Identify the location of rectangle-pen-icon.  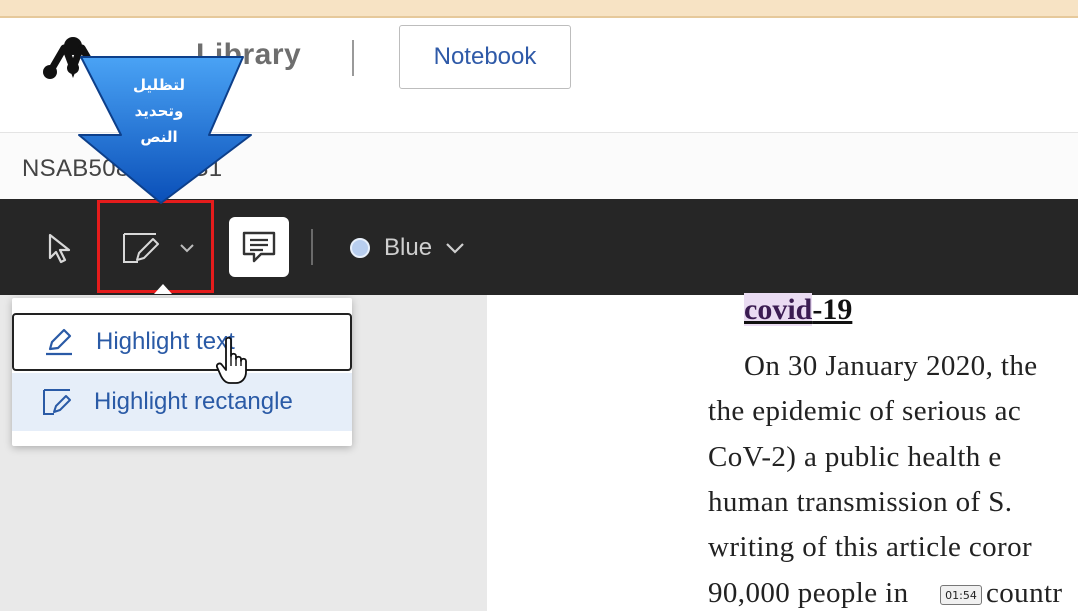
(57, 402).